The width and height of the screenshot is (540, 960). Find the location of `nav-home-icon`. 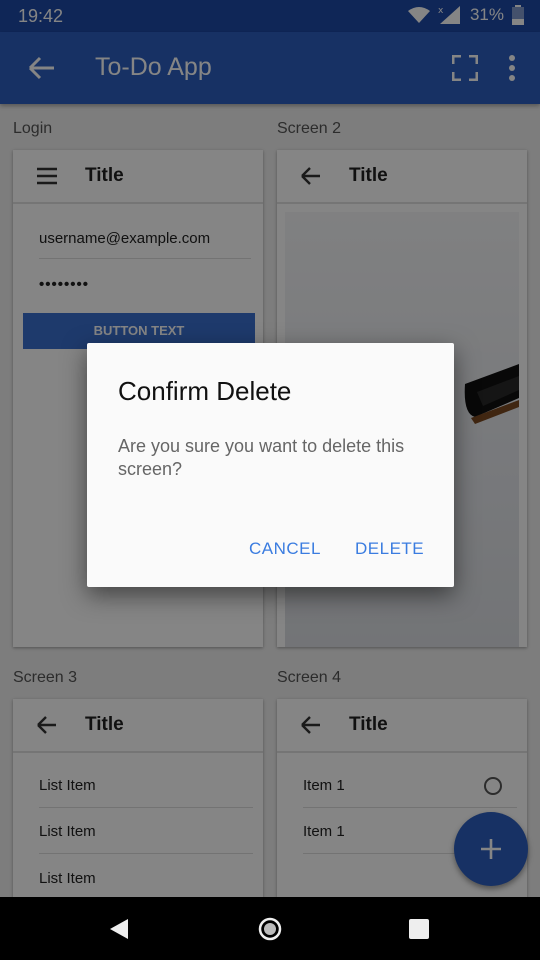

nav-home-icon is located at coordinates (270, 929).